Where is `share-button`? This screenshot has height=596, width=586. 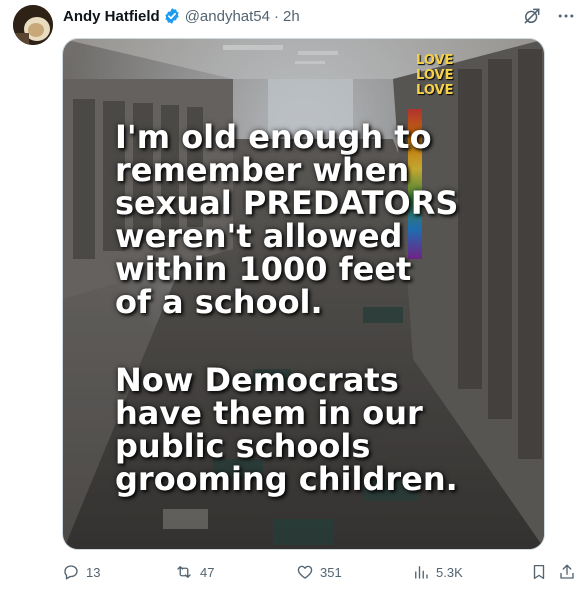
share-button is located at coordinates (567, 572).